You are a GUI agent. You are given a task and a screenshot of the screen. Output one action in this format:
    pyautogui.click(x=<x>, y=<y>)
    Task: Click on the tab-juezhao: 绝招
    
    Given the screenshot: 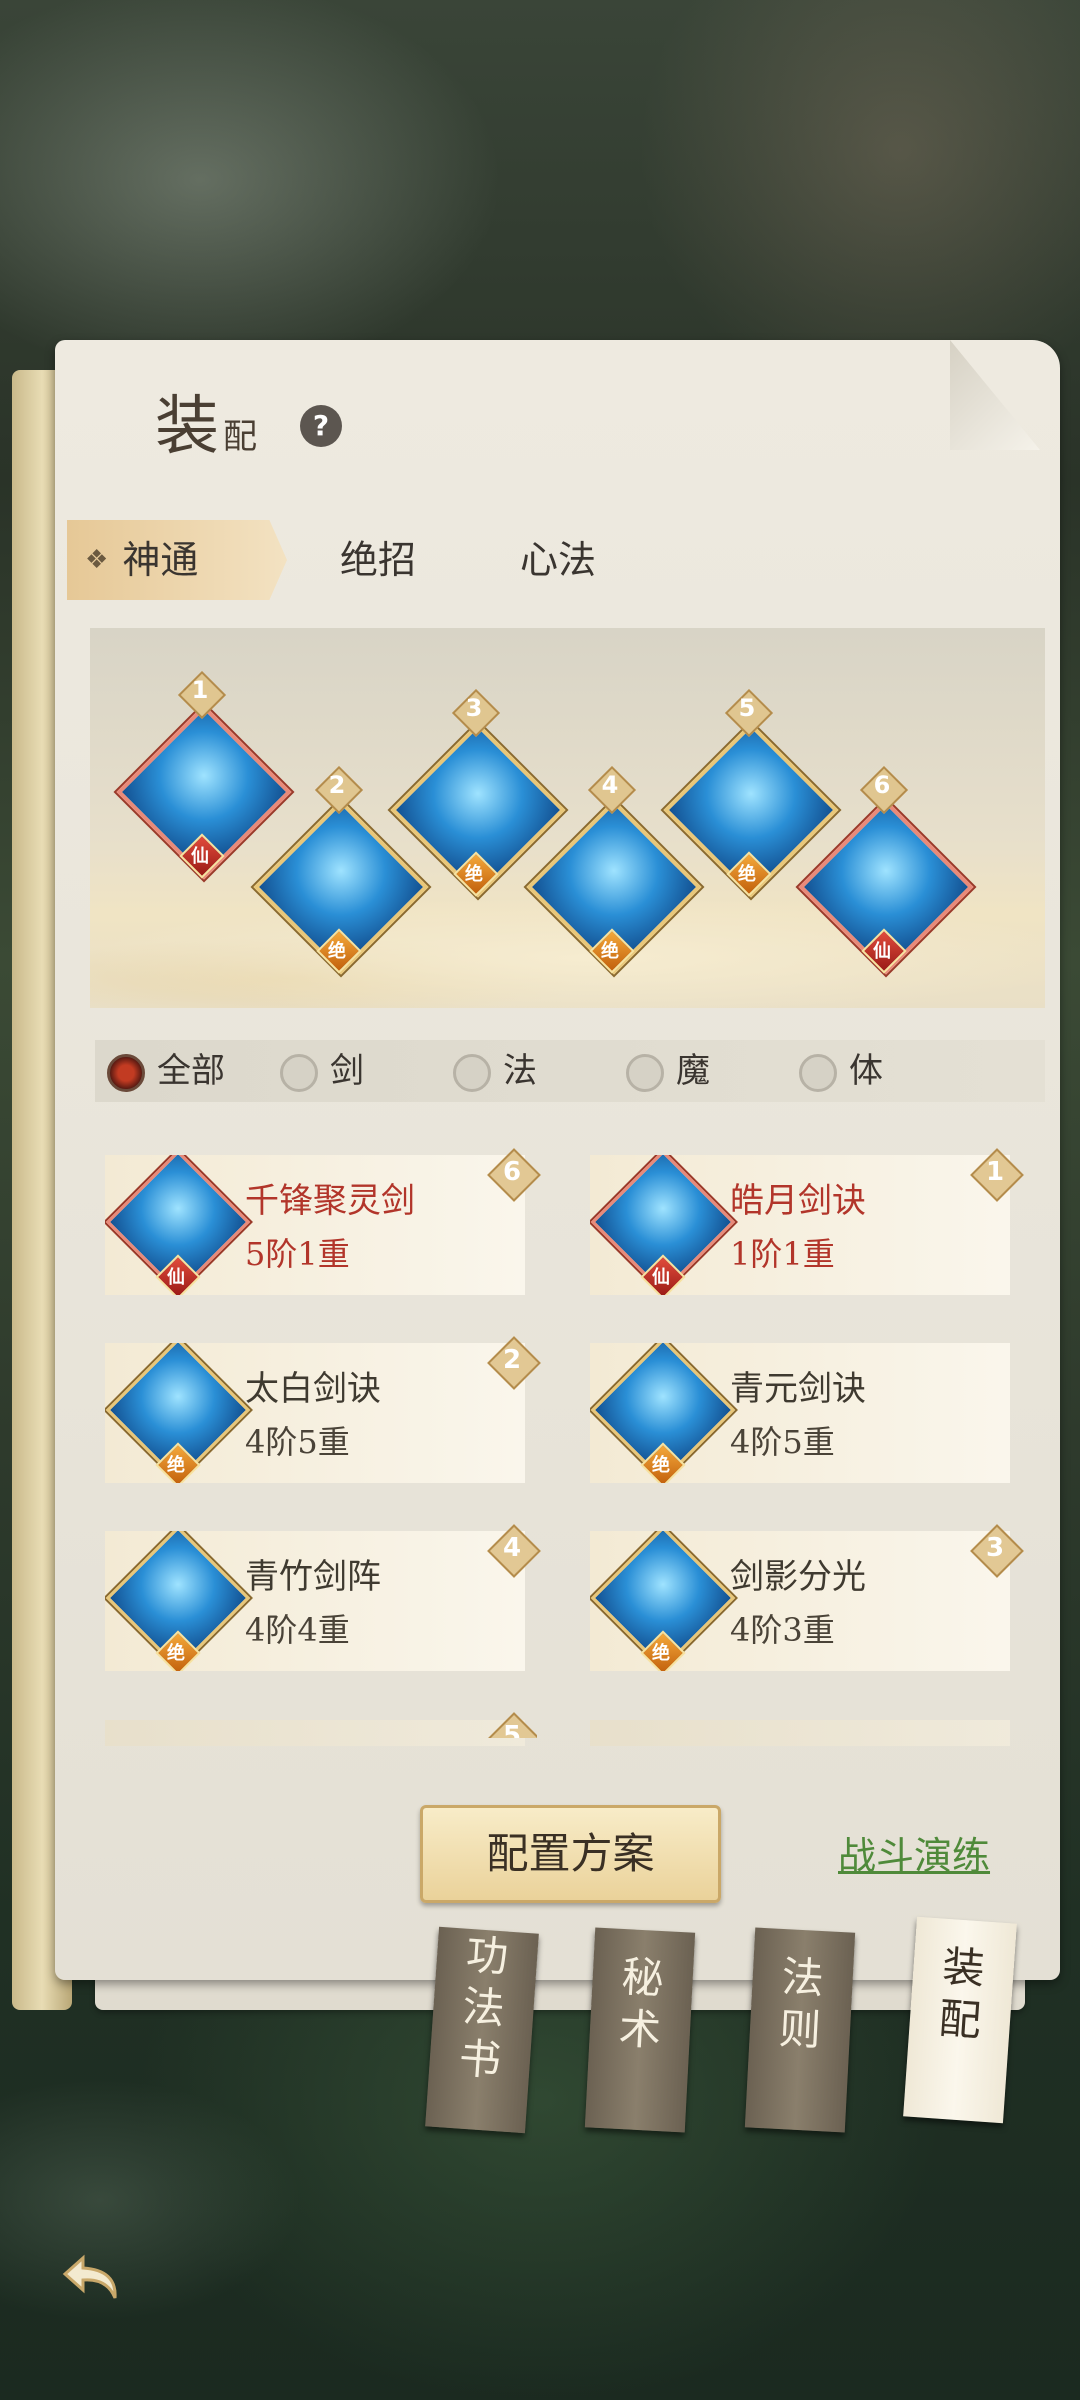 What is the action you would take?
    pyautogui.click(x=378, y=560)
    